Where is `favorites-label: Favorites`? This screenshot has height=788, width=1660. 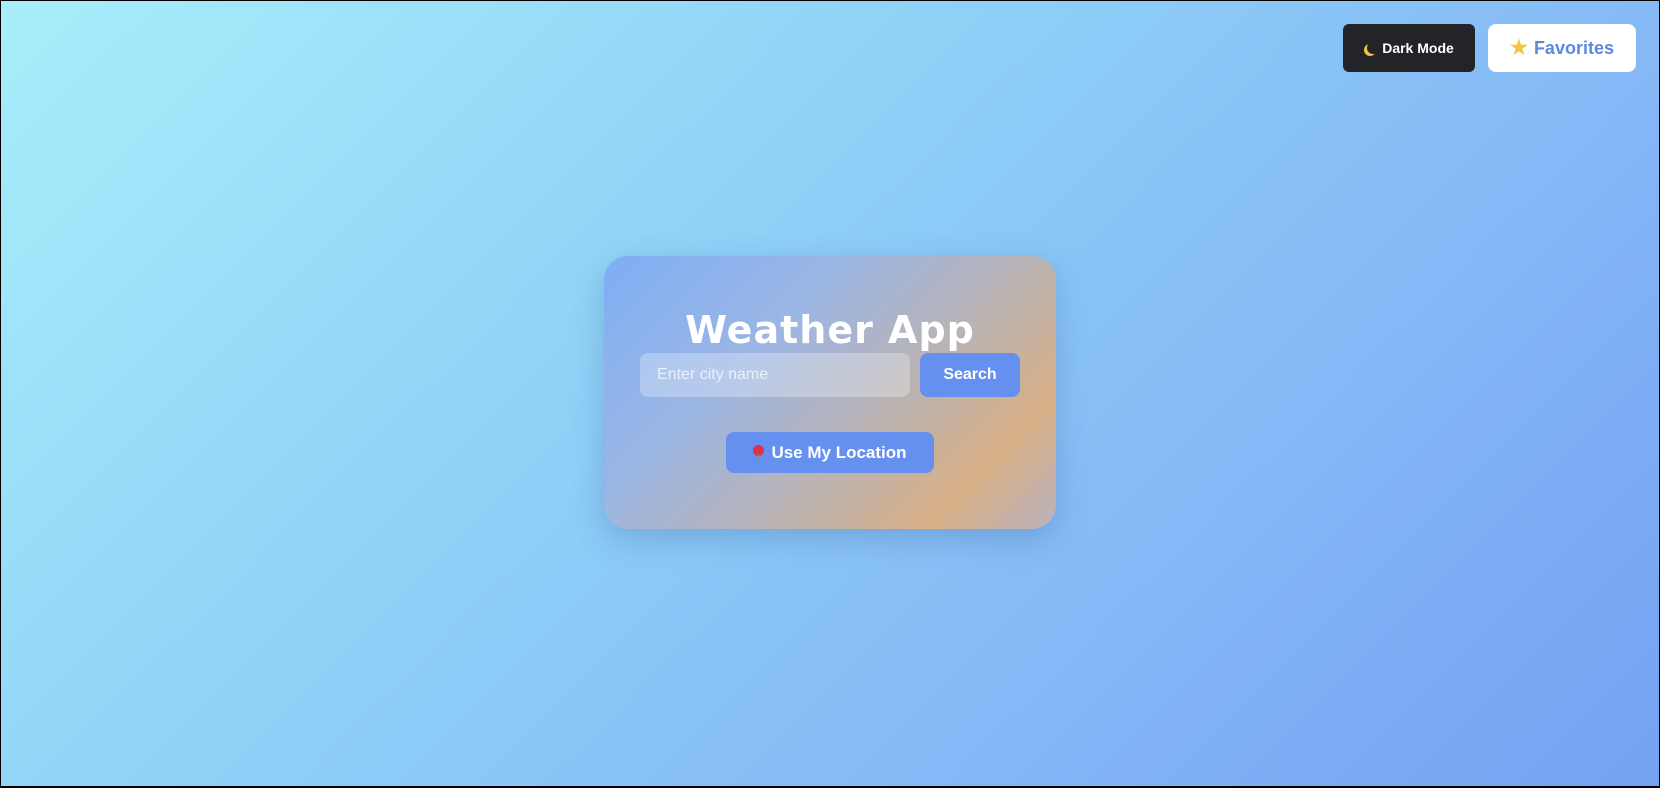 favorites-label: Favorites is located at coordinates (1573, 47).